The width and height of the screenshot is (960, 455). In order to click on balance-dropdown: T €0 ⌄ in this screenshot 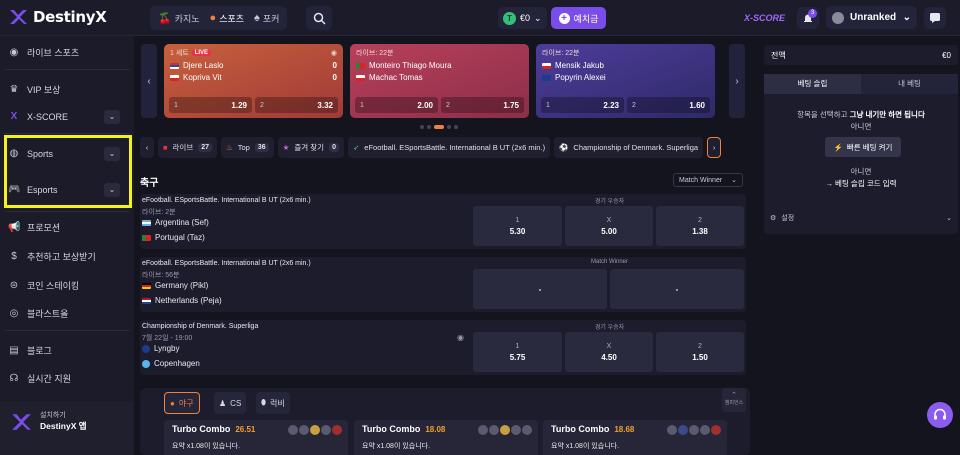, I will do `click(522, 18)`.